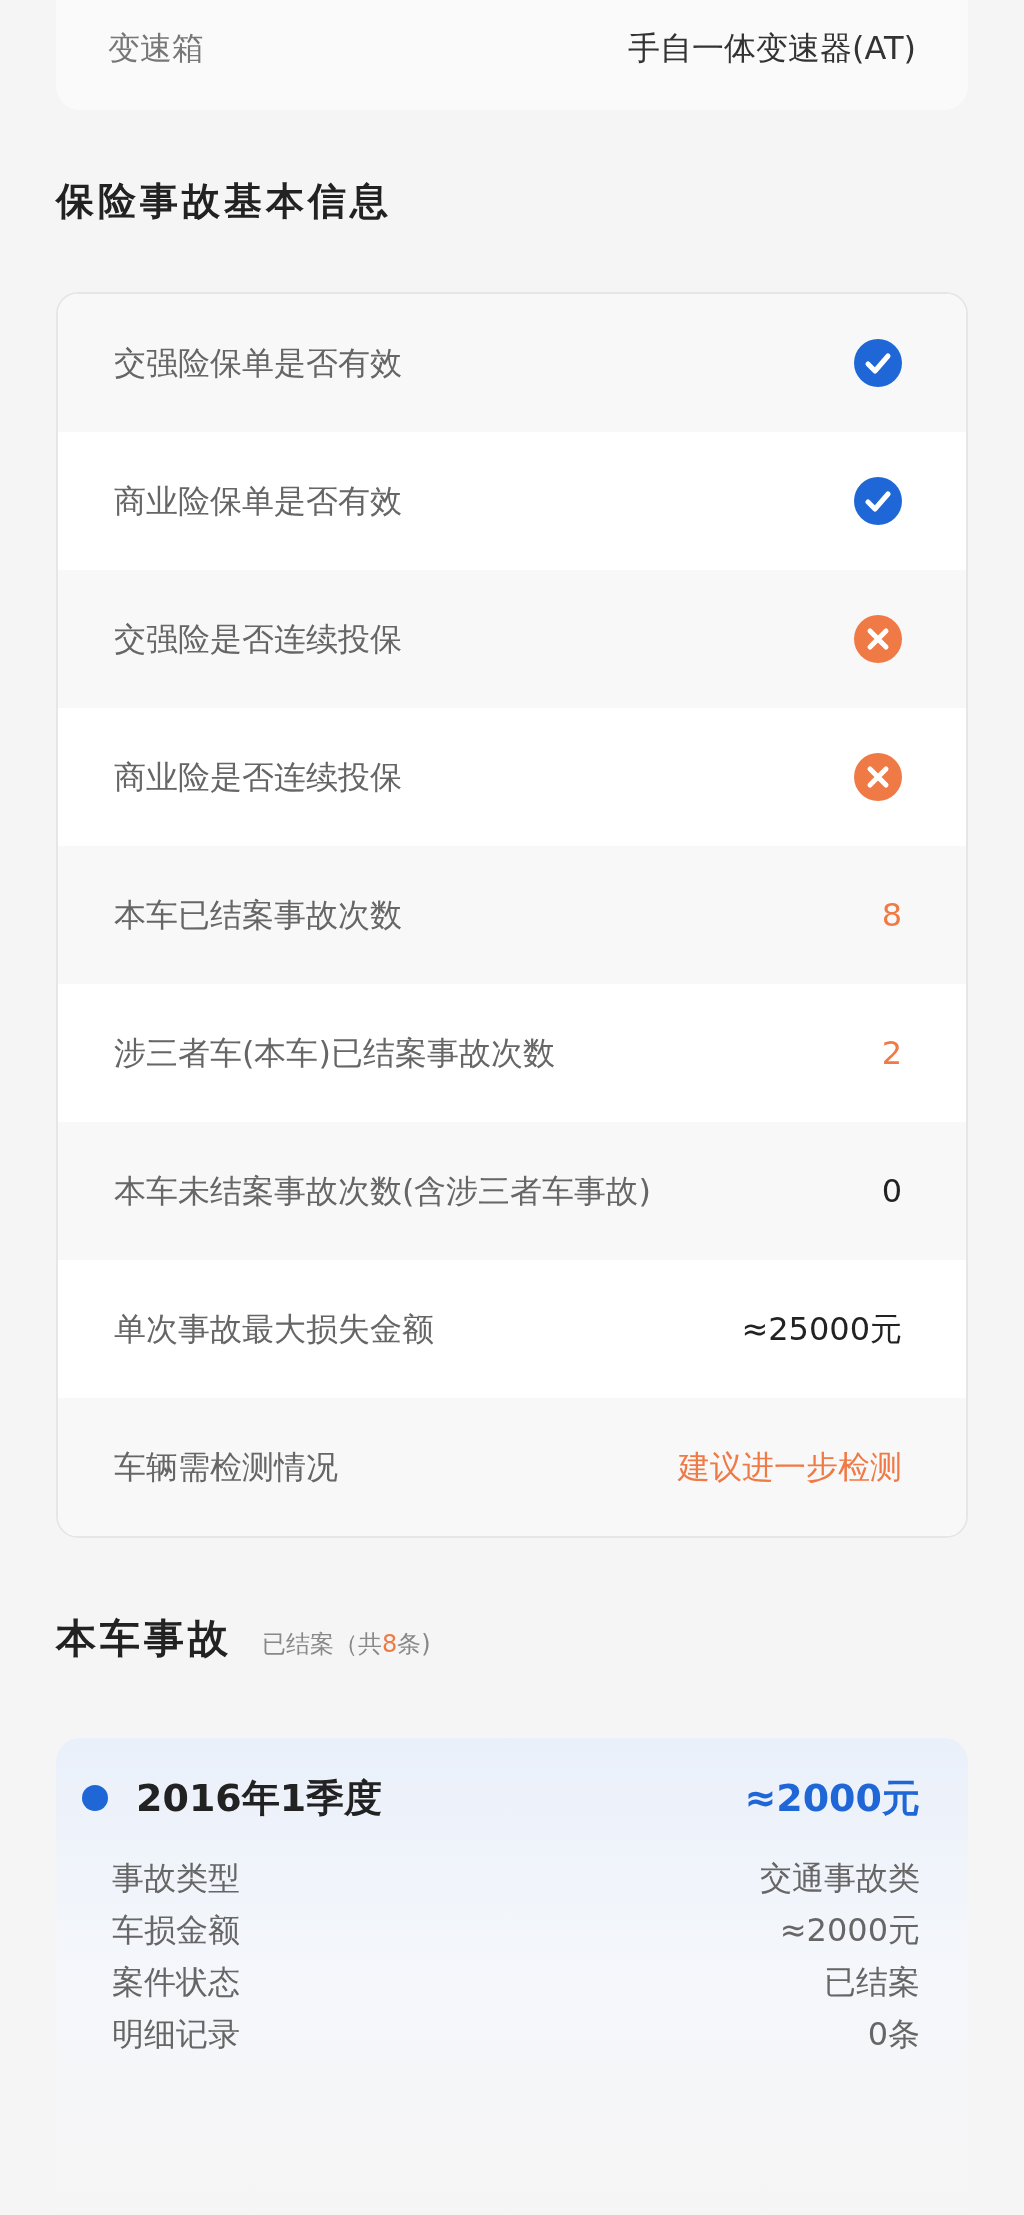 The image size is (1024, 2215). Describe the element at coordinates (176, 1982) in the screenshot. I see `detail-label: 案件状态` at that location.